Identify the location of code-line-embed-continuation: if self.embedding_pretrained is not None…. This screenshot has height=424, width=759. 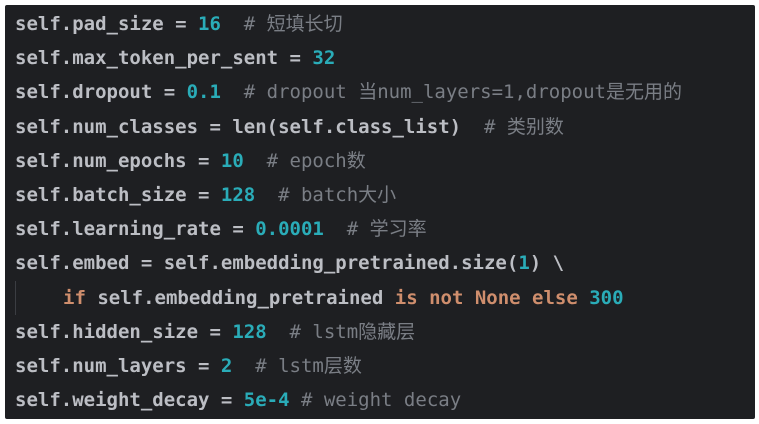
(380, 297).